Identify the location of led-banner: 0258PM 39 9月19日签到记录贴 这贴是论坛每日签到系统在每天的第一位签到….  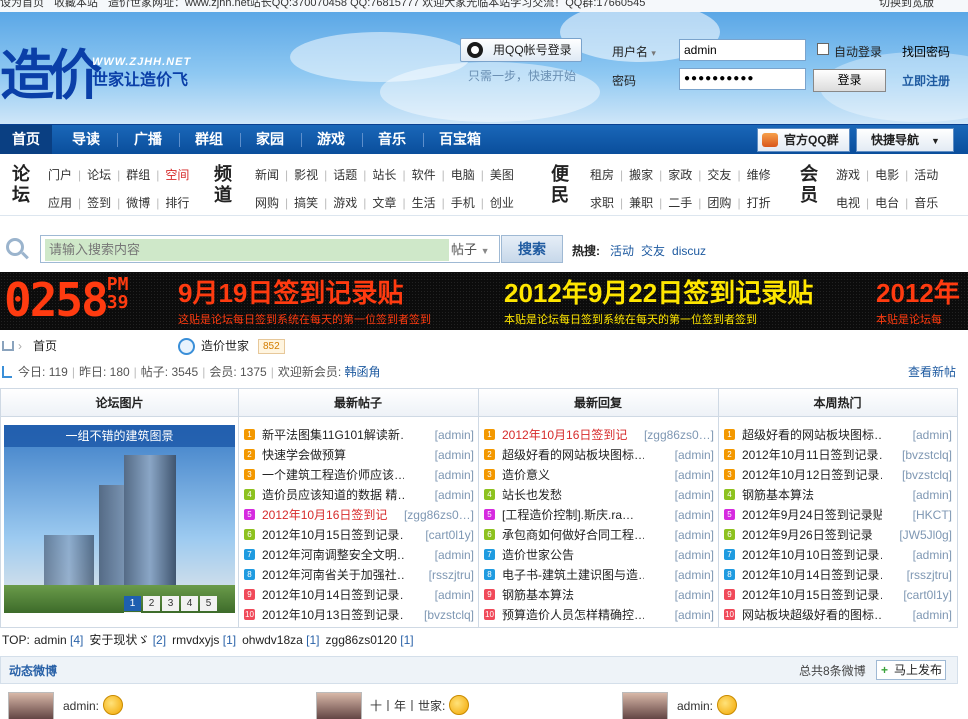
(484, 301).